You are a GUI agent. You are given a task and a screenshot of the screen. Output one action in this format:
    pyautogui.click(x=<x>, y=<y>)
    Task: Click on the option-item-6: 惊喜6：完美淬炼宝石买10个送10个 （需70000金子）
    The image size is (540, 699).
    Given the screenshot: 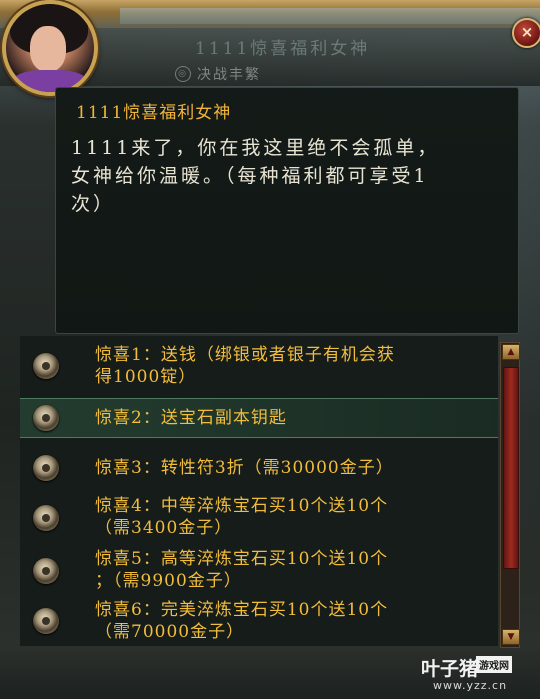 What is the action you would take?
    pyautogui.click(x=259, y=622)
    